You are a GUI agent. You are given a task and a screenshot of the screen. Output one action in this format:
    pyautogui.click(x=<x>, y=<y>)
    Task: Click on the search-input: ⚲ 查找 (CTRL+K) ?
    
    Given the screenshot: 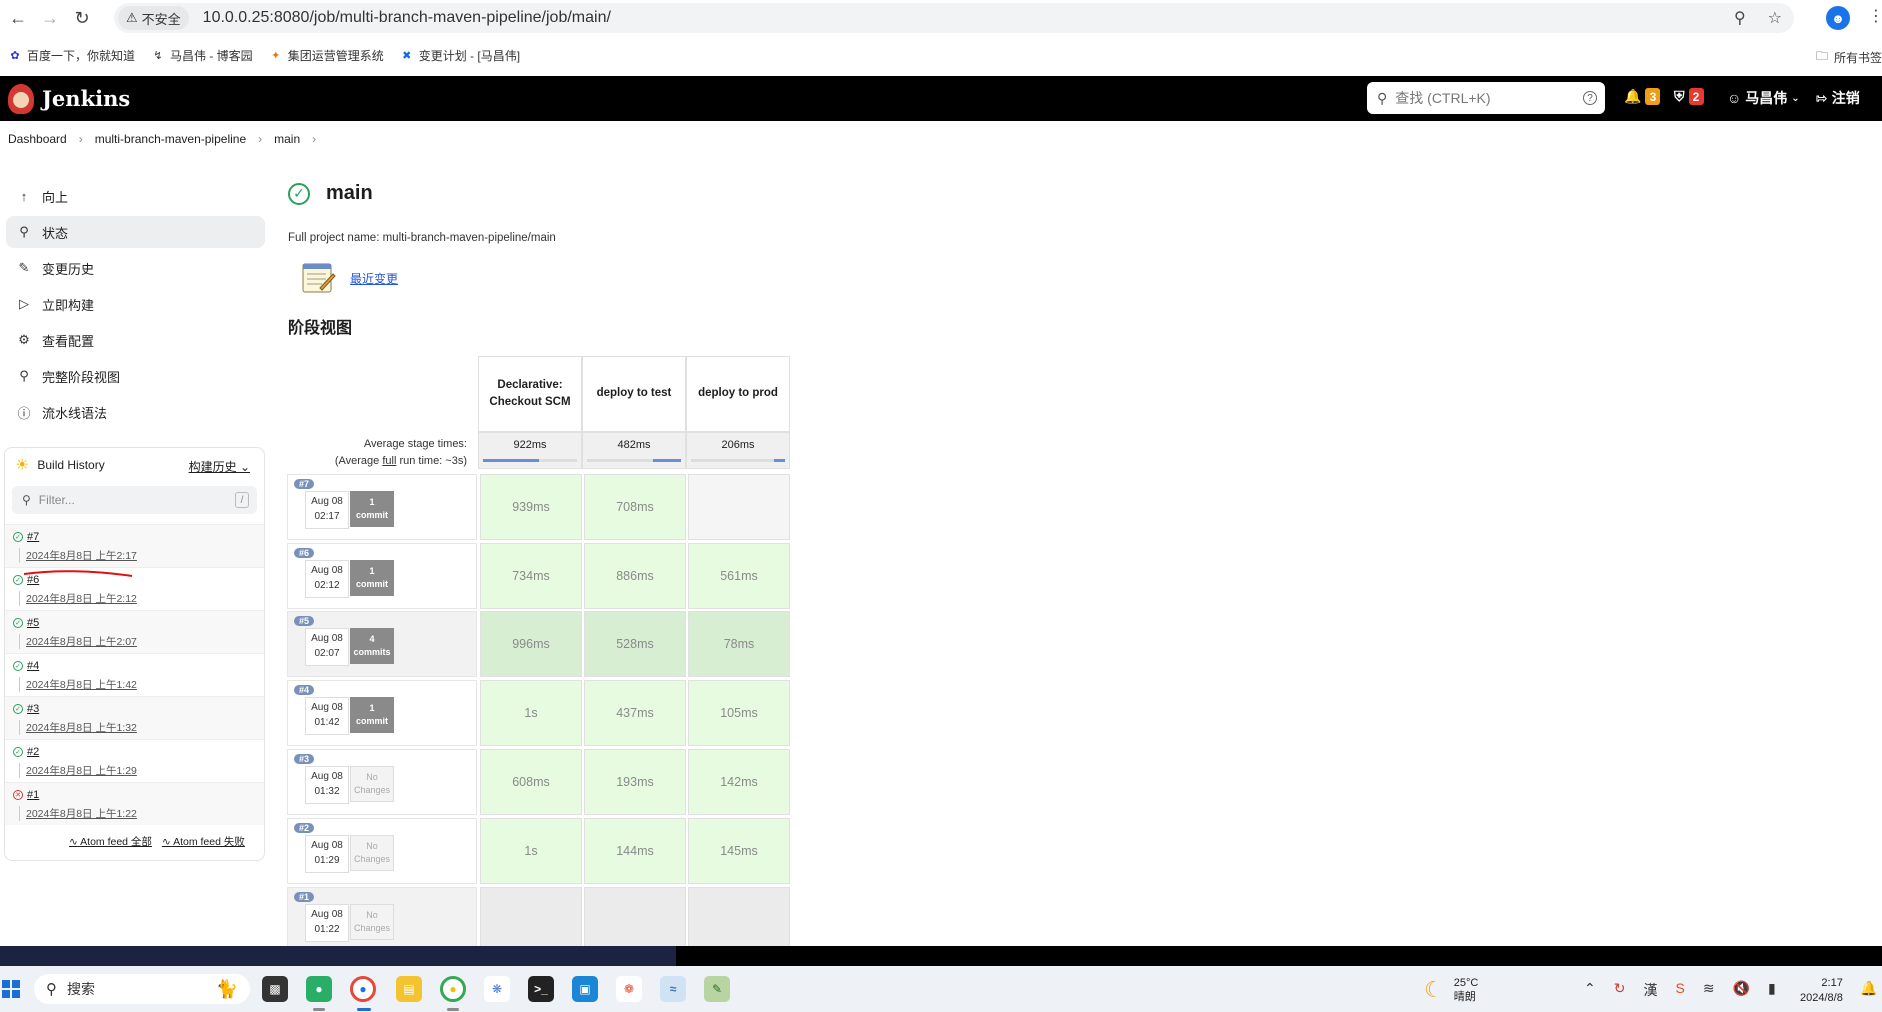 What is the action you would take?
    pyautogui.click(x=1486, y=98)
    